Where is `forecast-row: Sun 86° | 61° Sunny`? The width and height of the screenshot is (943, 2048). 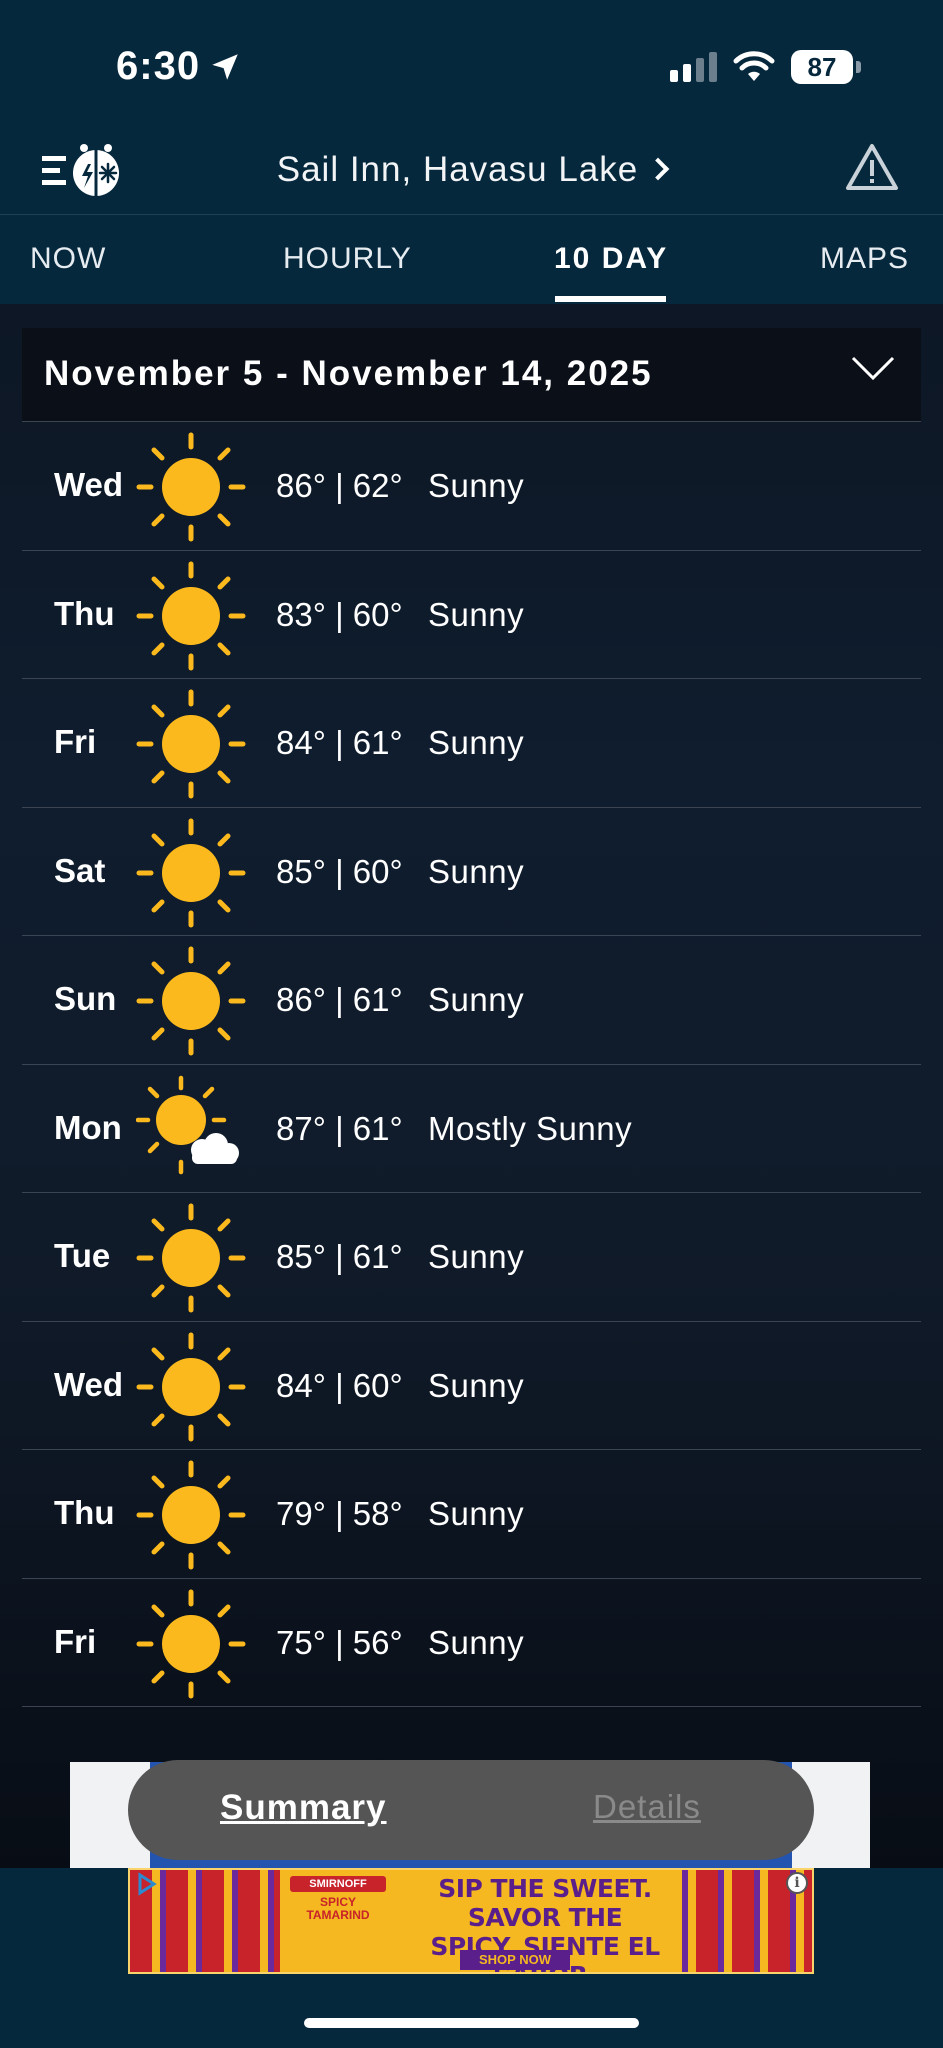
forecast-row: Sun 86° | 61° Sunny is located at coordinates (471, 1000).